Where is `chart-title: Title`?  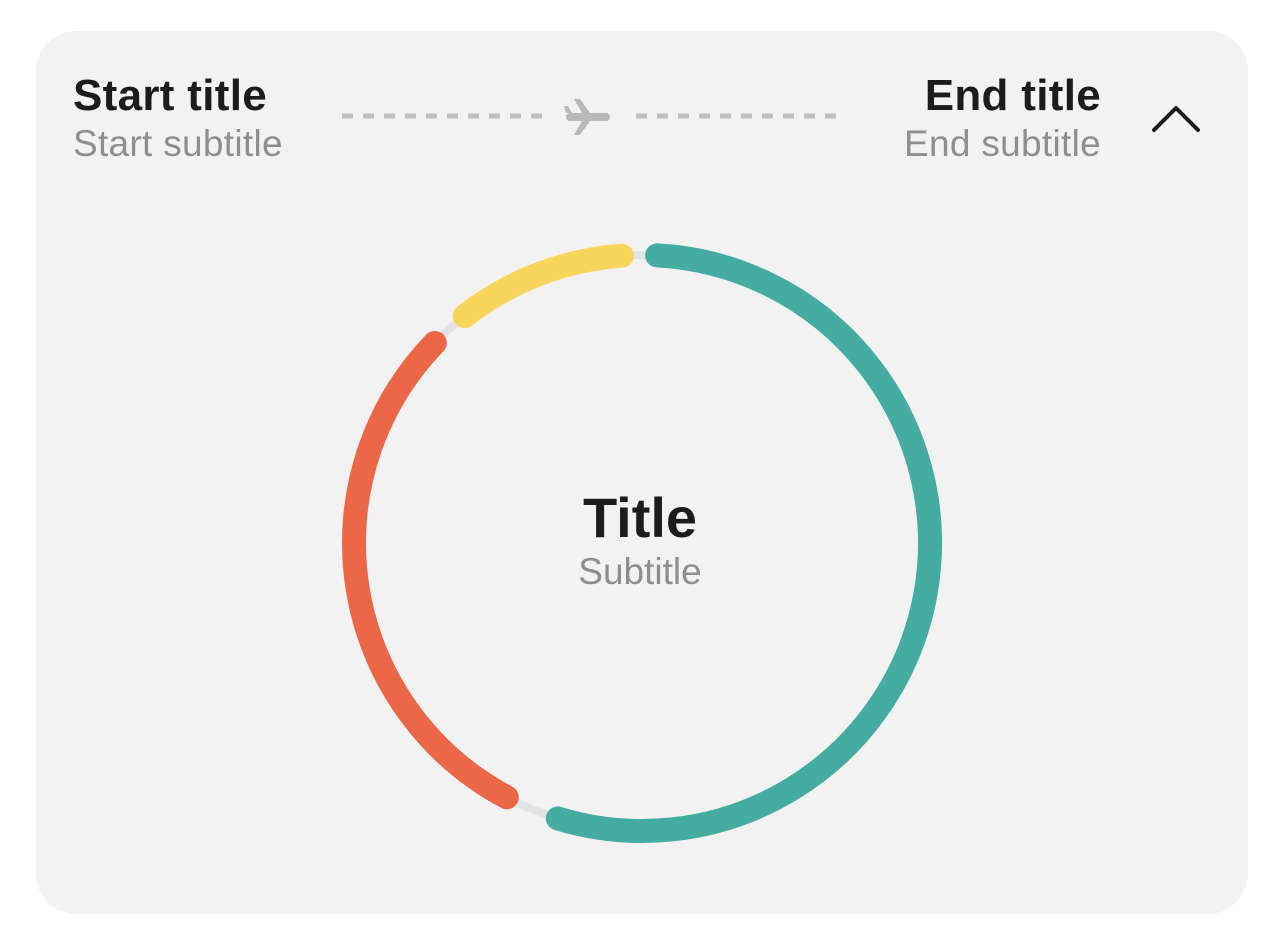 chart-title: Title is located at coordinates (640, 517).